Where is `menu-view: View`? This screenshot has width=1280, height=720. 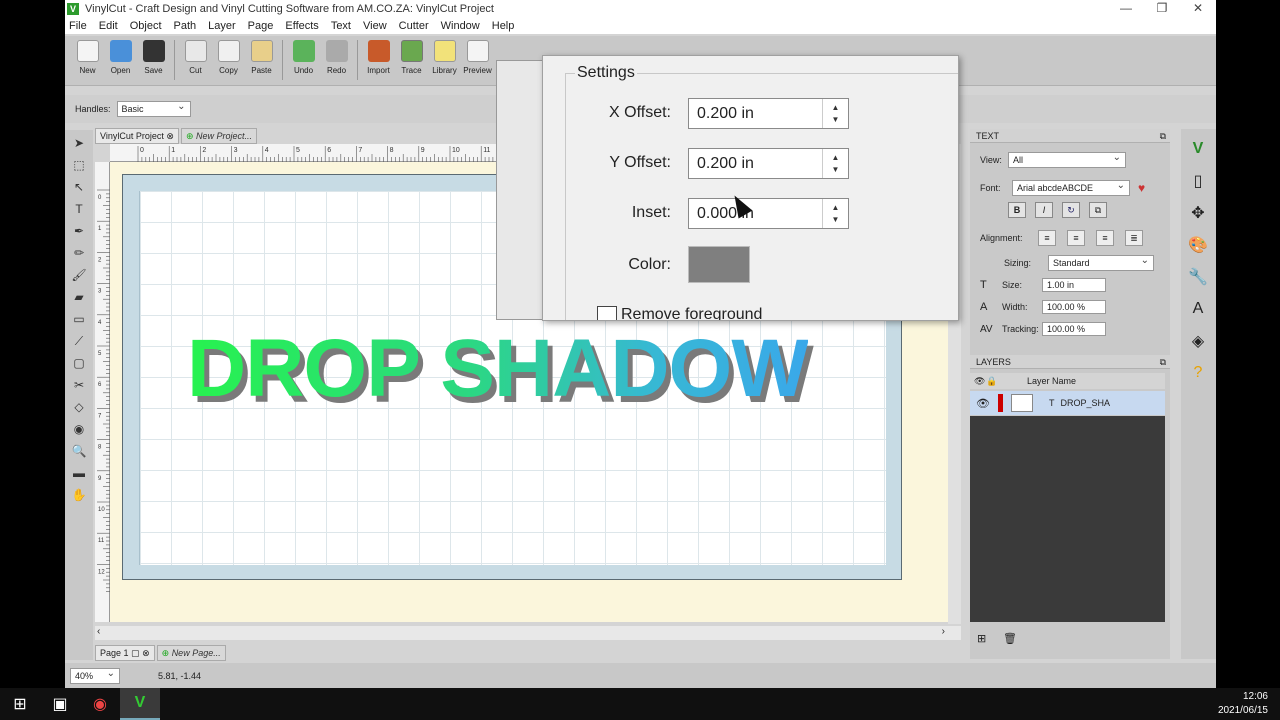 menu-view: View is located at coordinates (375, 26).